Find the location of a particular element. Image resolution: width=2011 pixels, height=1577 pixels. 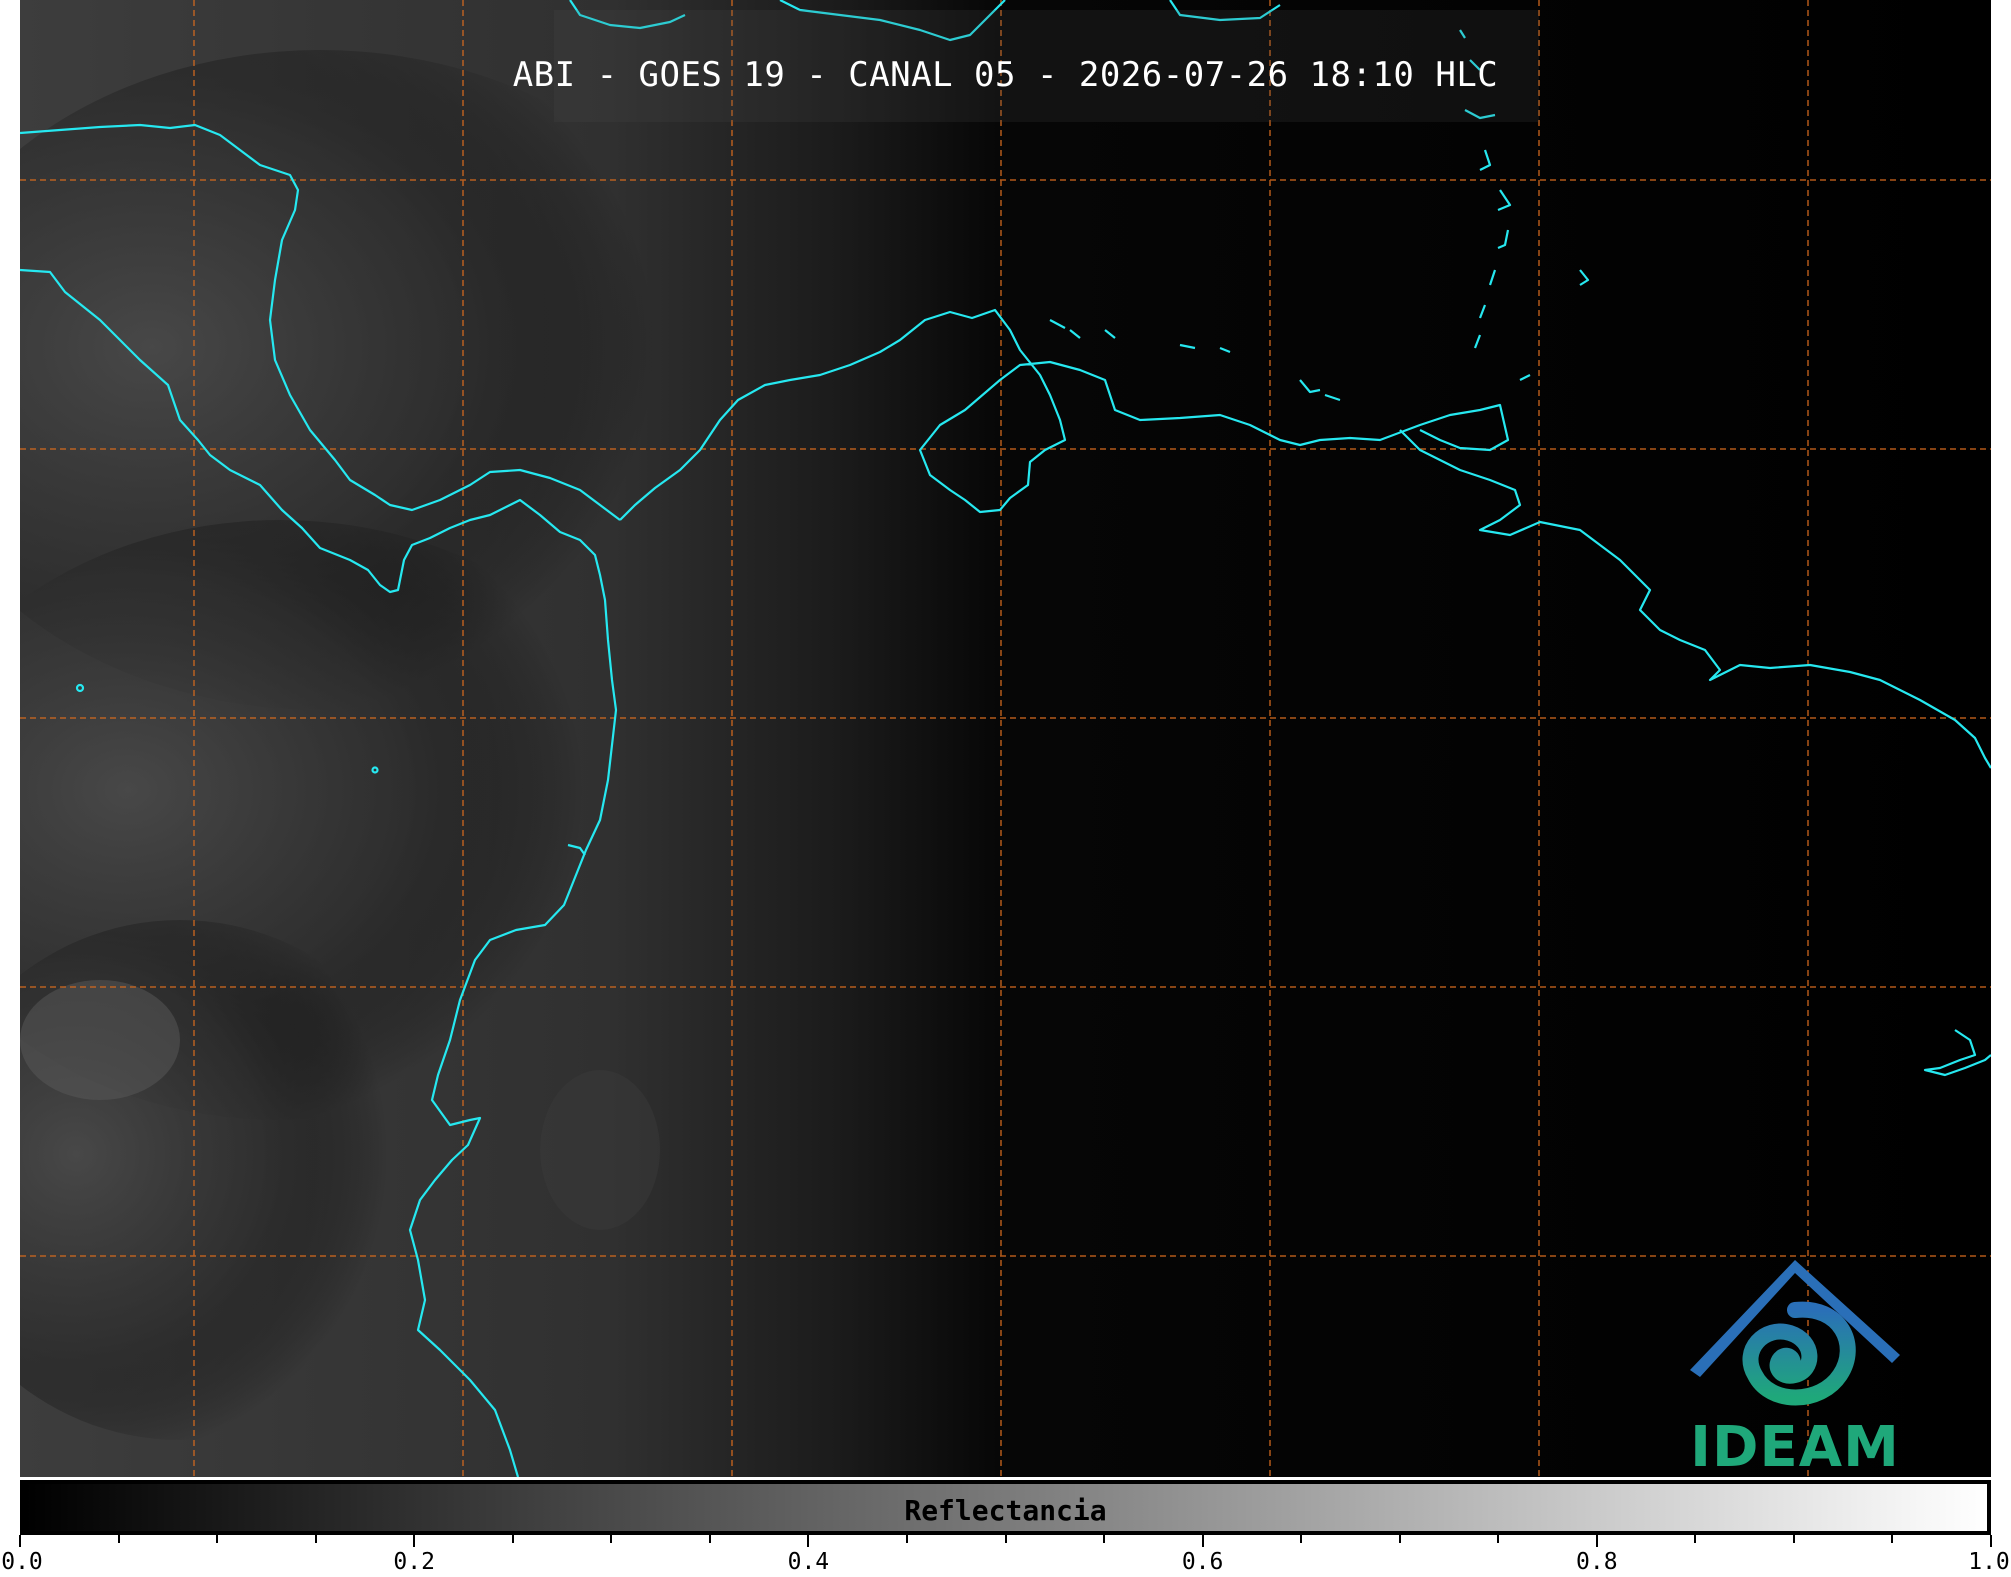

ideam-logo: IDEAM is located at coordinates (1795, 1366).